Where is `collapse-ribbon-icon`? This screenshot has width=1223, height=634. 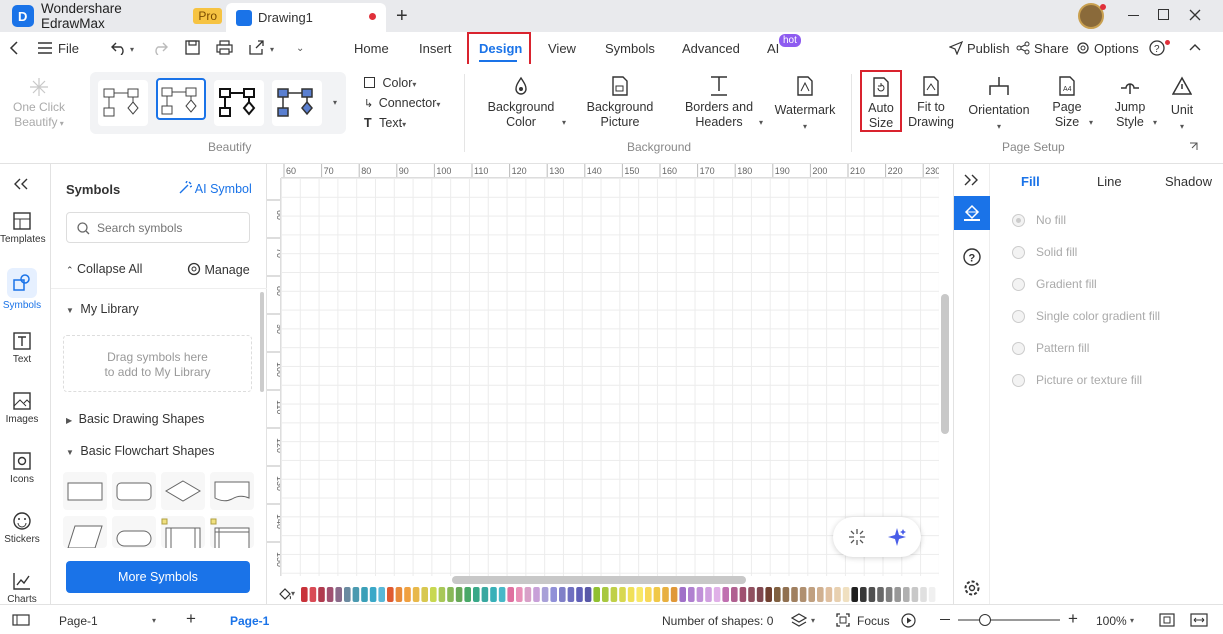
collapse-ribbon-icon is located at coordinates (1195, 47).